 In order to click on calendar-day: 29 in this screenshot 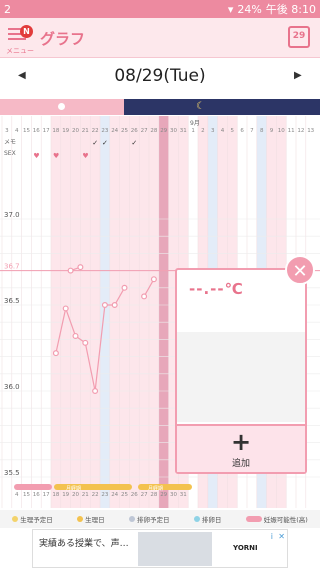, I will do `click(299, 36)`.